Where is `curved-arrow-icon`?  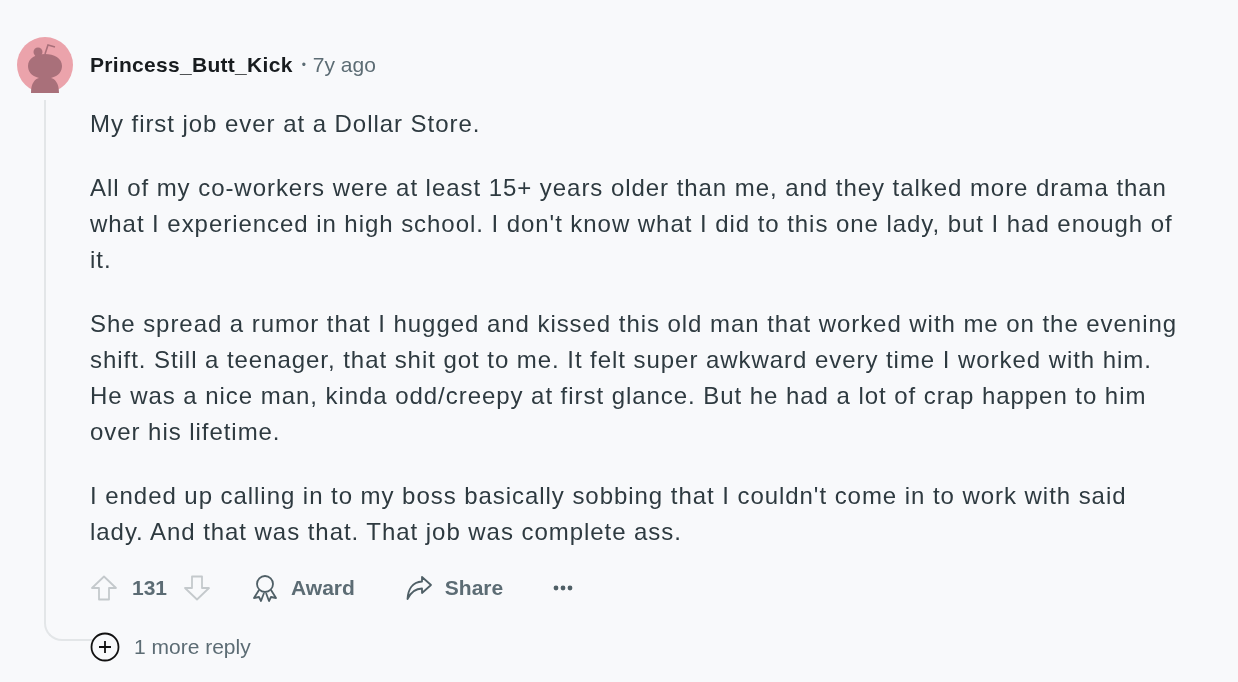 curved-arrow-icon is located at coordinates (418, 588).